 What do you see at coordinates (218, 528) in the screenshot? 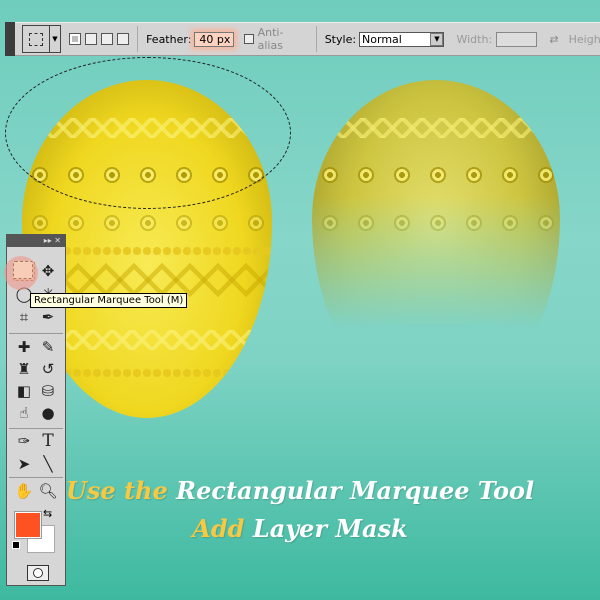
I see `caption-highlight: Add` at bounding box center [218, 528].